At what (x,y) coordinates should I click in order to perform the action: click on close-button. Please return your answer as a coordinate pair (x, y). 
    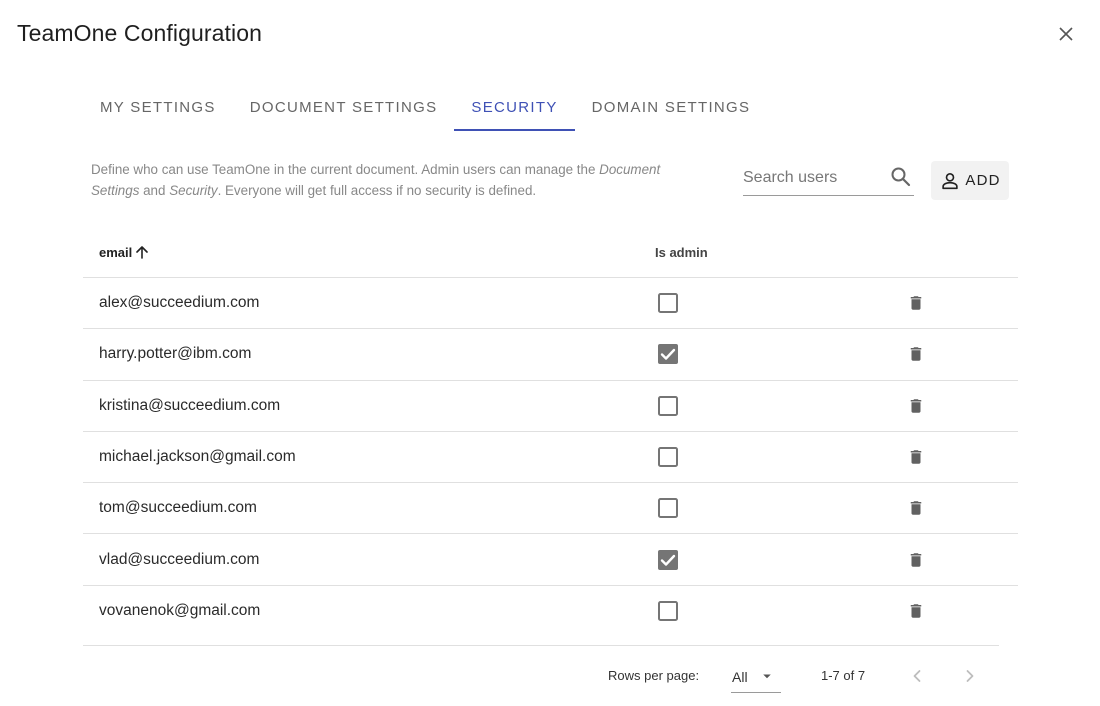
    Looking at the image, I should click on (1066, 34).